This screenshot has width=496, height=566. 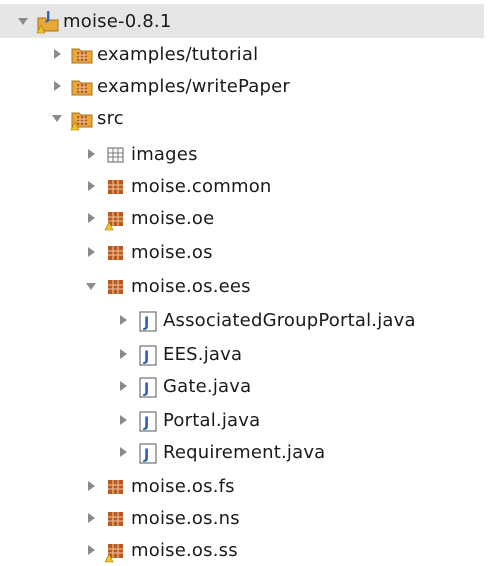 I want to click on tree-label: moise.oe, so click(x=173, y=218).